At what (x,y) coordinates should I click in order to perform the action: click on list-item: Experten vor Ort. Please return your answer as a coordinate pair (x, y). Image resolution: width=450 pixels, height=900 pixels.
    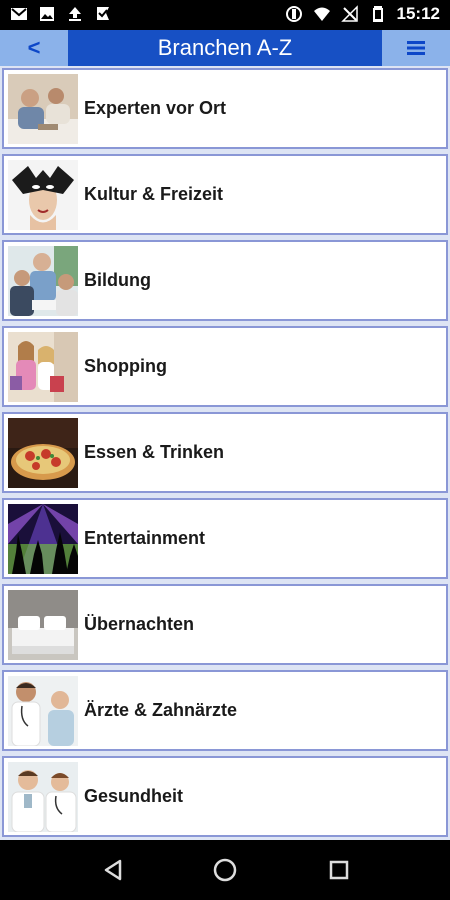
    Looking at the image, I should click on (225, 108).